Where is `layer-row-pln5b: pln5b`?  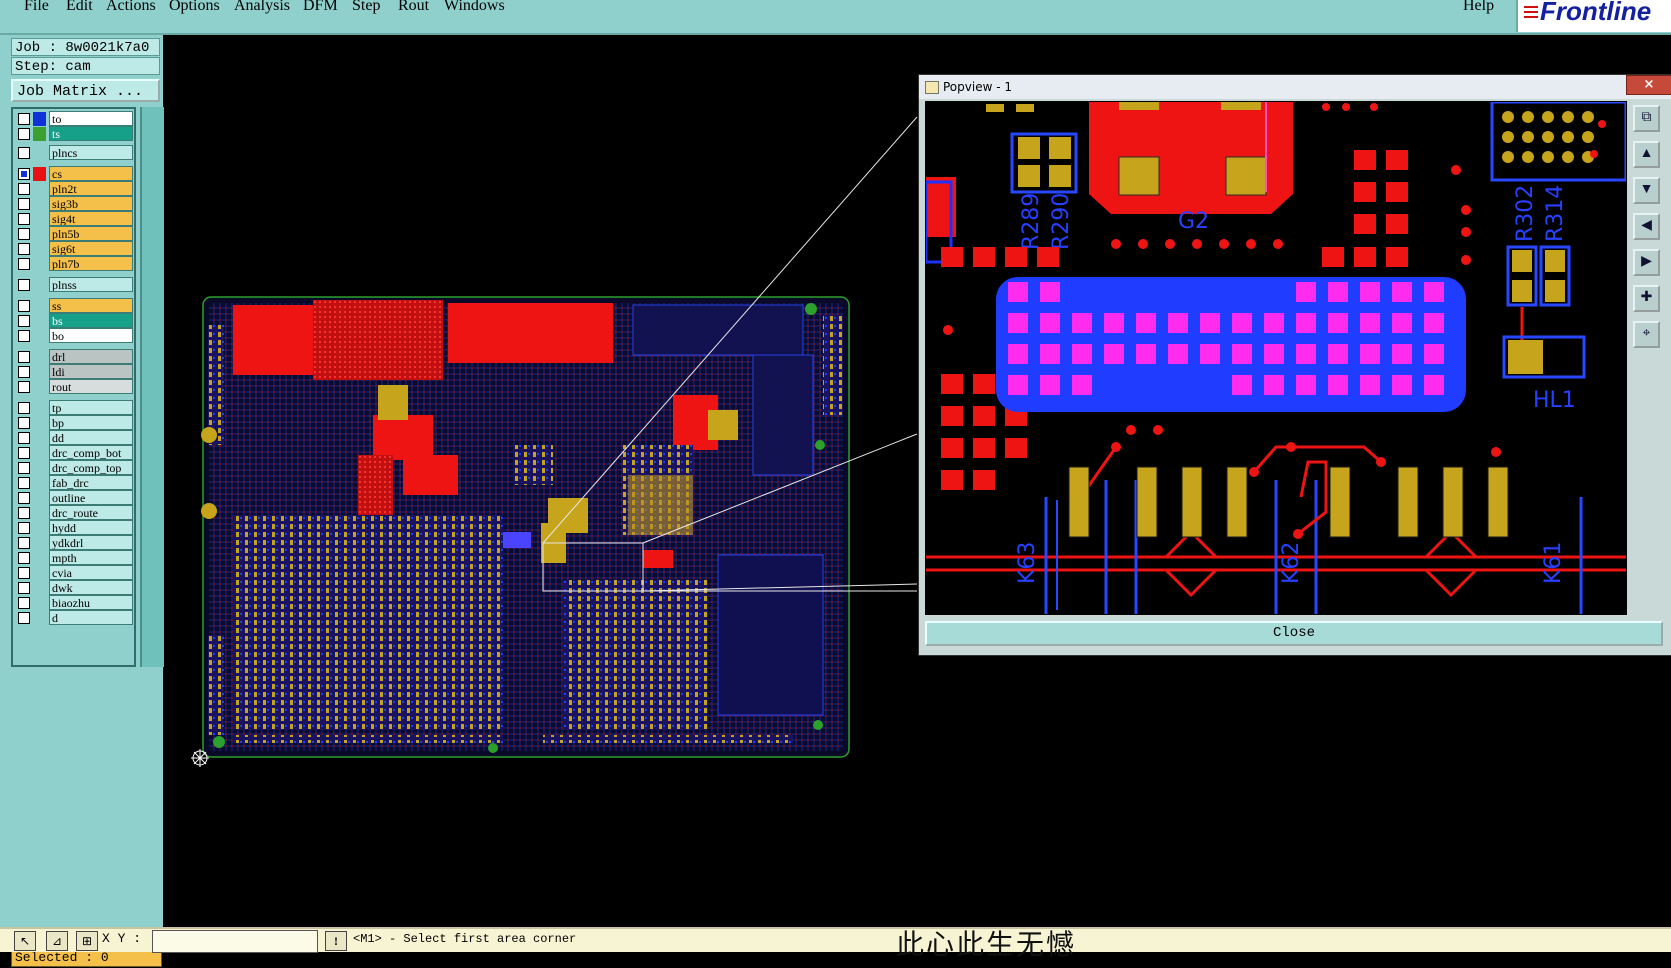
layer-row-pln5b: pln5b is located at coordinates (74, 234).